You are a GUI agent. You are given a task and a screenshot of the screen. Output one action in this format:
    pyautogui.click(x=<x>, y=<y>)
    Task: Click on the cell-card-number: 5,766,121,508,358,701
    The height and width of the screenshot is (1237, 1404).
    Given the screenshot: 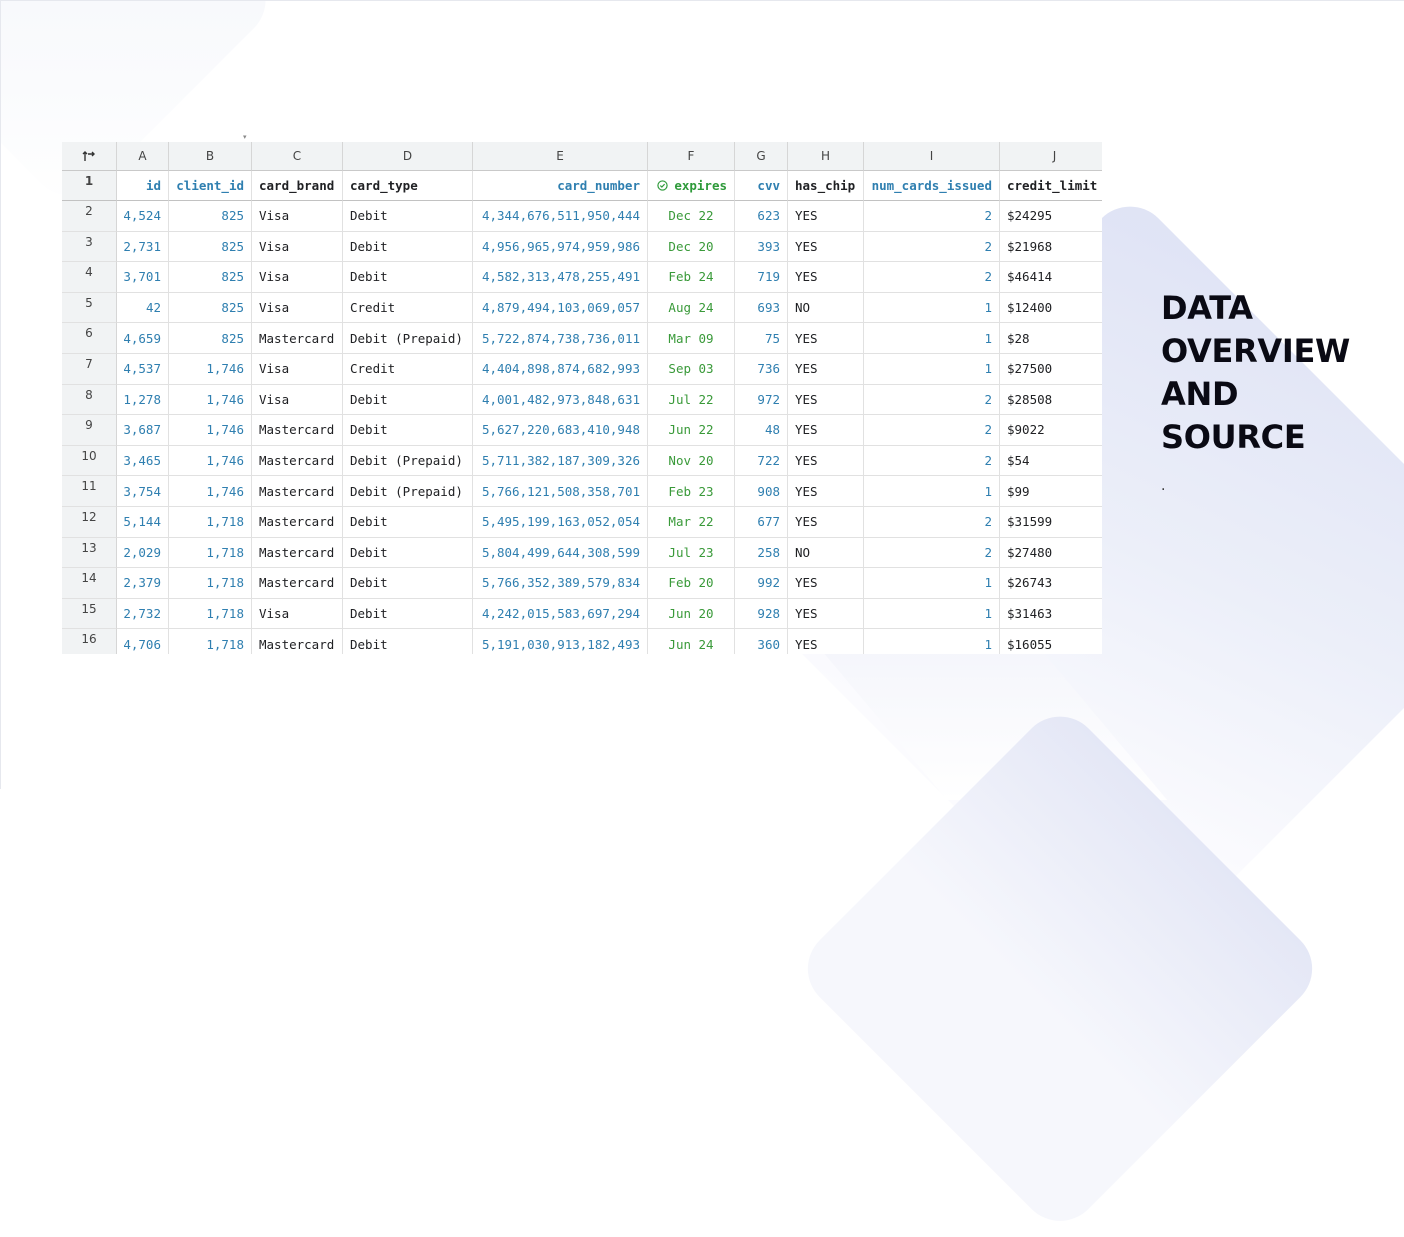 What is the action you would take?
    pyautogui.click(x=560, y=491)
    